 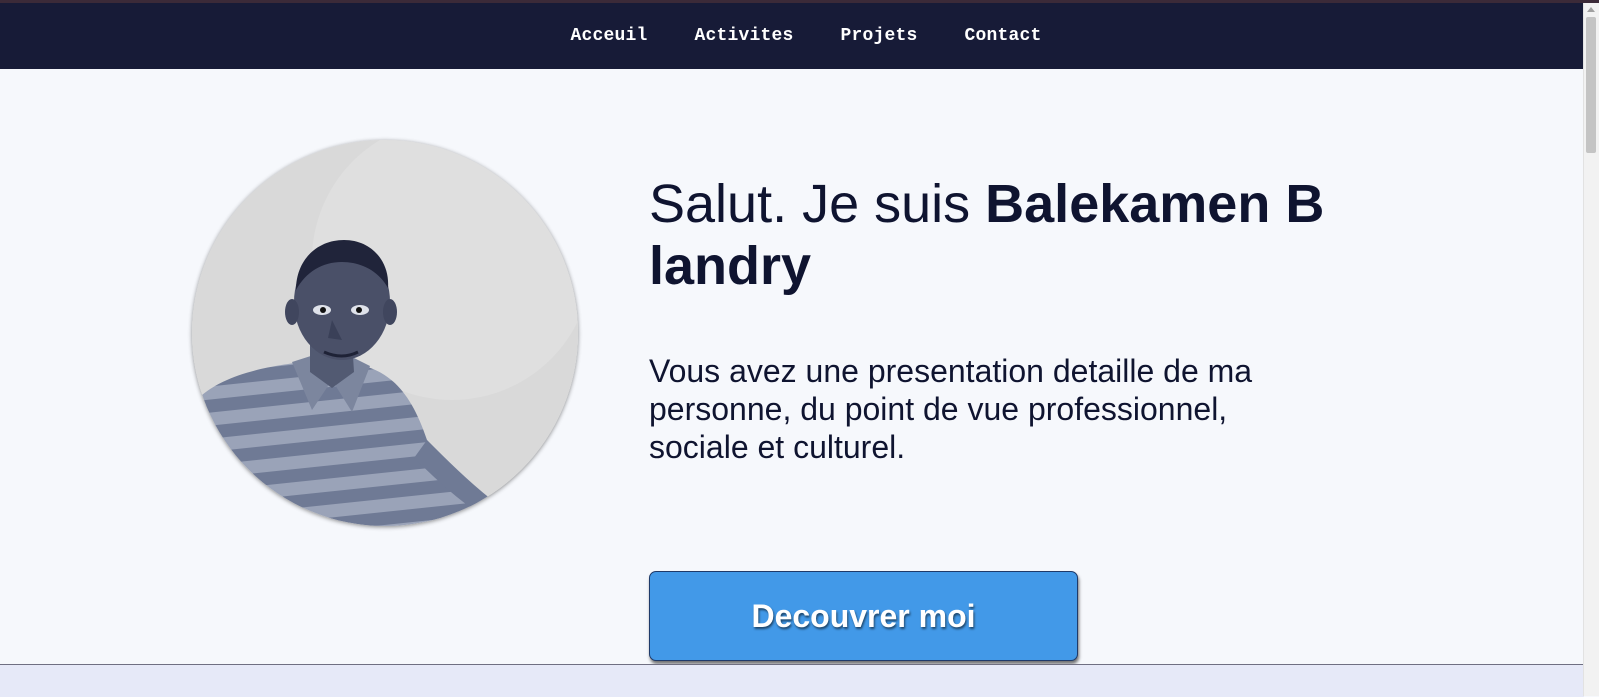 I want to click on nav-link-activites: Activites, so click(x=743, y=36).